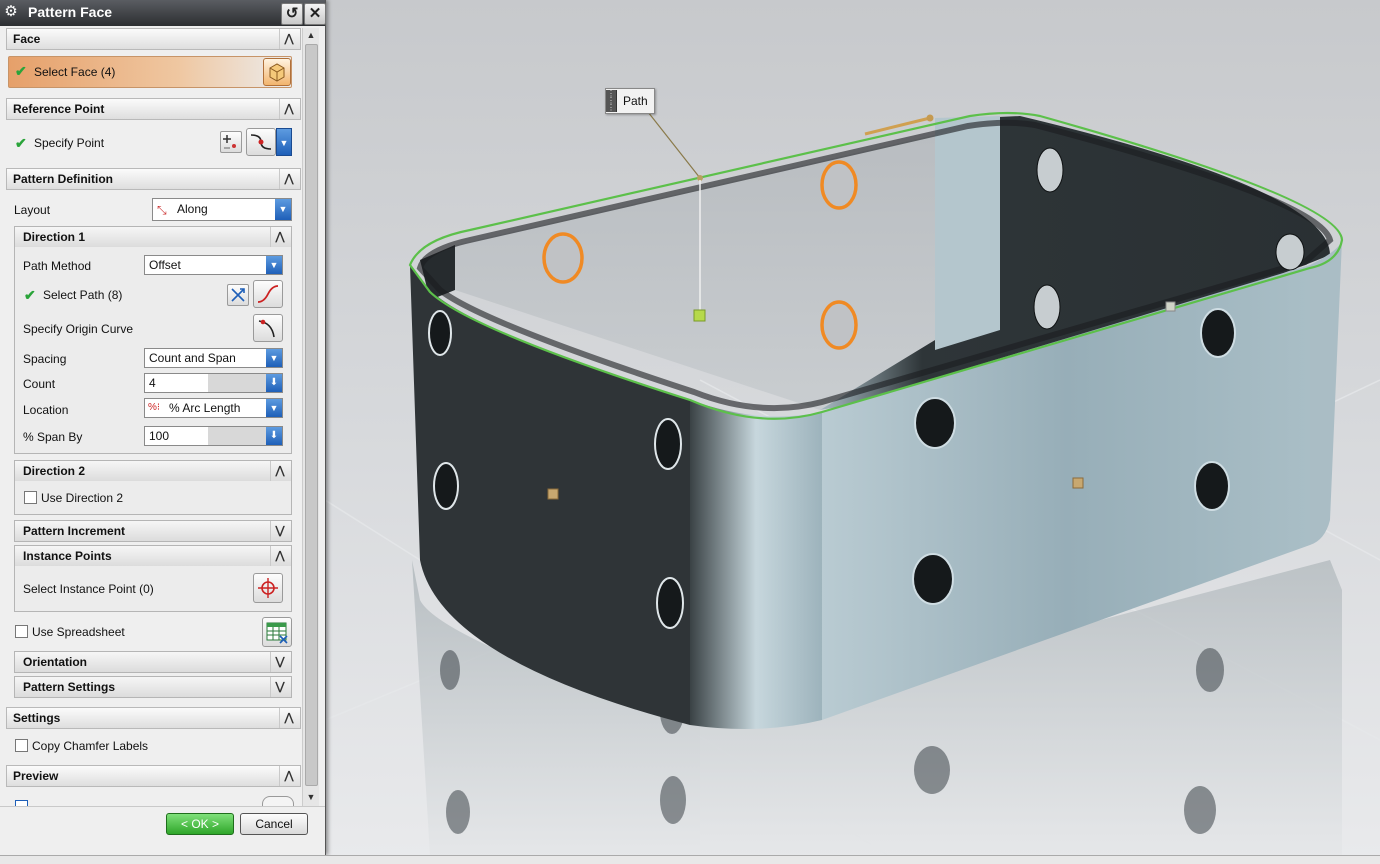  What do you see at coordinates (74, 531) in the screenshot?
I see `pattern-increment-label: Pattern Increment` at bounding box center [74, 531].